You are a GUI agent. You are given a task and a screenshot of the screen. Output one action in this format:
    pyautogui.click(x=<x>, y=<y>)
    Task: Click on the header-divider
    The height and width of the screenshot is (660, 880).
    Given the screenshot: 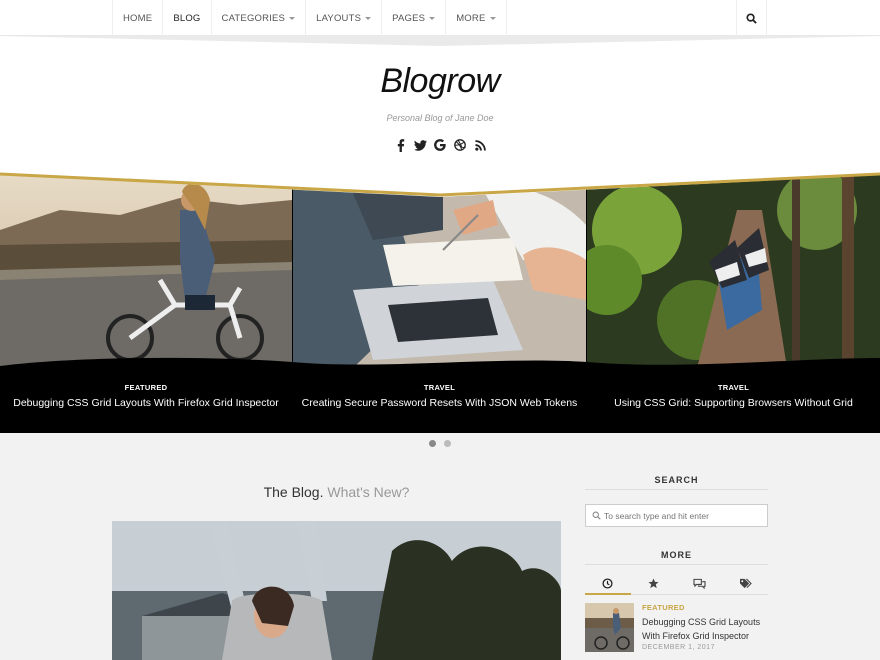 What is the action you would take?
    pyautogui.click(x=440, y=41)
    